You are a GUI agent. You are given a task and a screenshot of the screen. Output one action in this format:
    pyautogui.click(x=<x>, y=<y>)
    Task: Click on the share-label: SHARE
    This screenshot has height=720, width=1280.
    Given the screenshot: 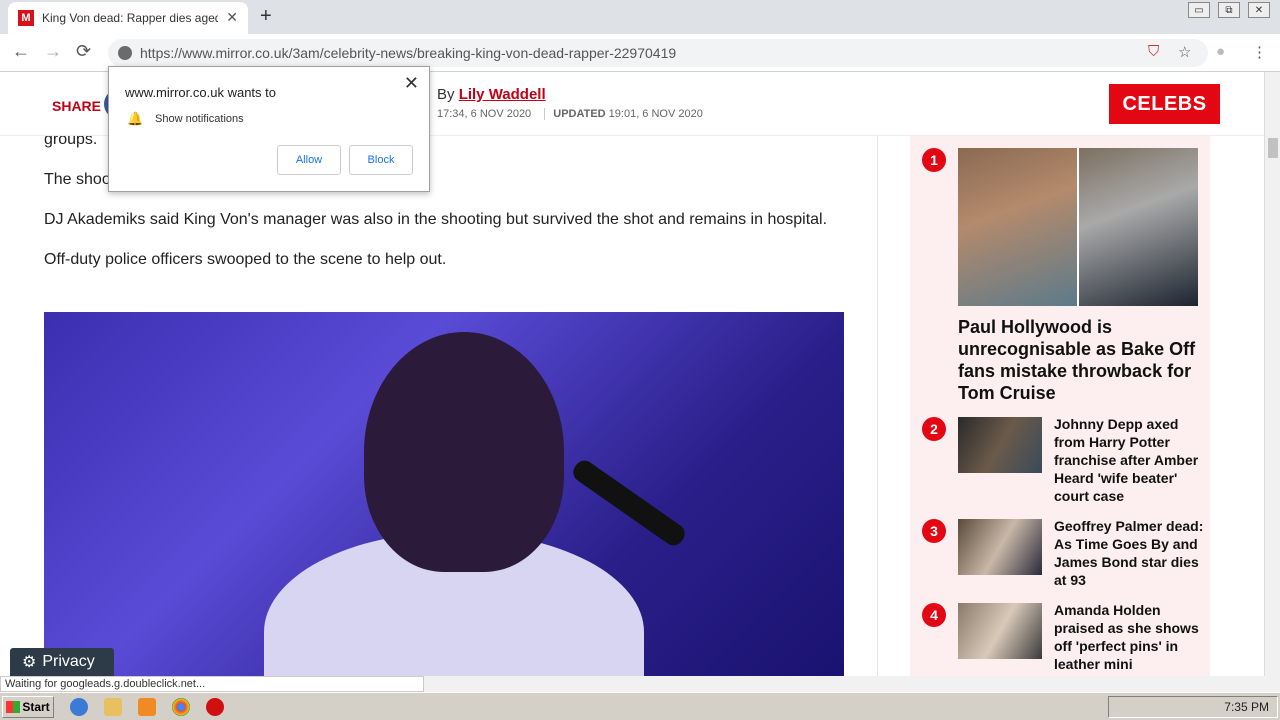 What is the action you would take?
    pyautogui.click(x=77, y=106)
    